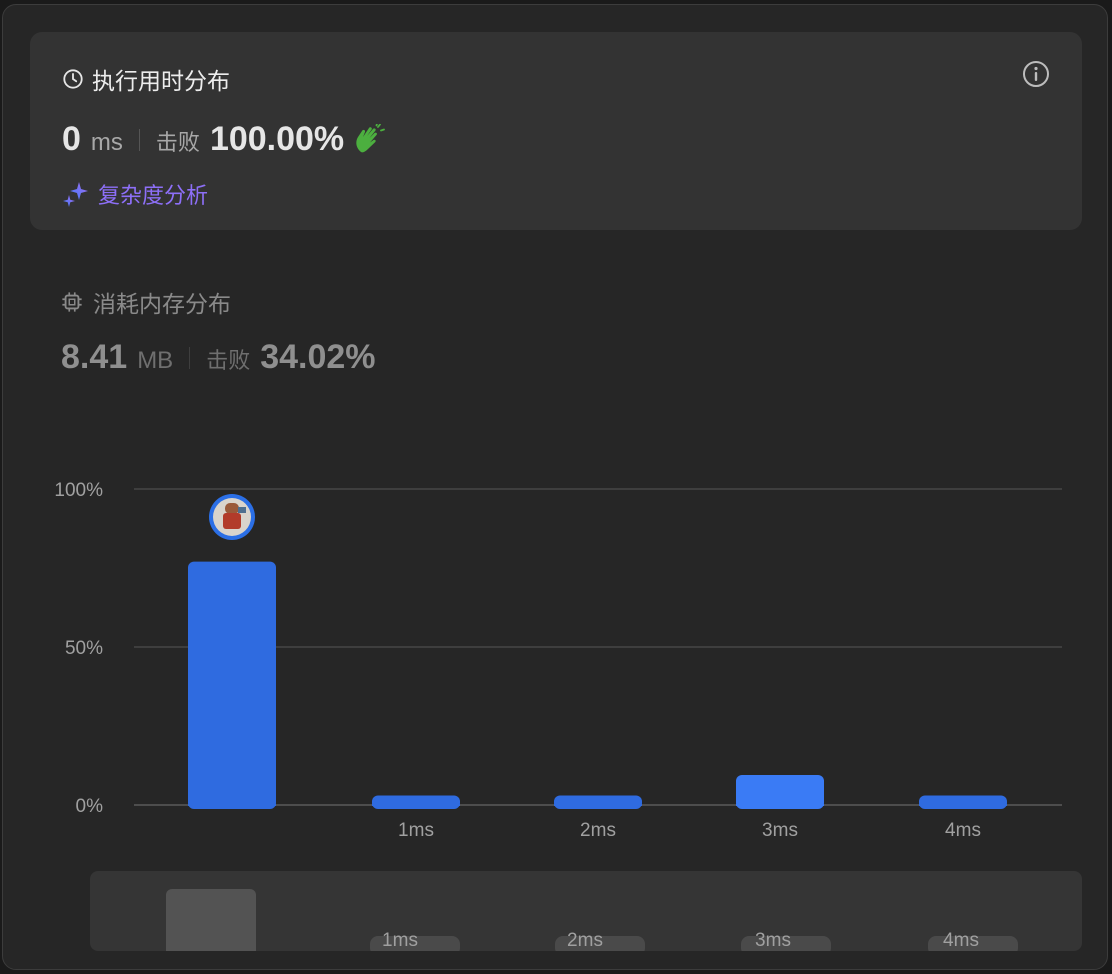 This screenshot has height=974, width=1112. What do you see at coordinates (773, 940) in the screenshot?
I see `overview-tick-label: 3ms` at bounding box center [773, 940].